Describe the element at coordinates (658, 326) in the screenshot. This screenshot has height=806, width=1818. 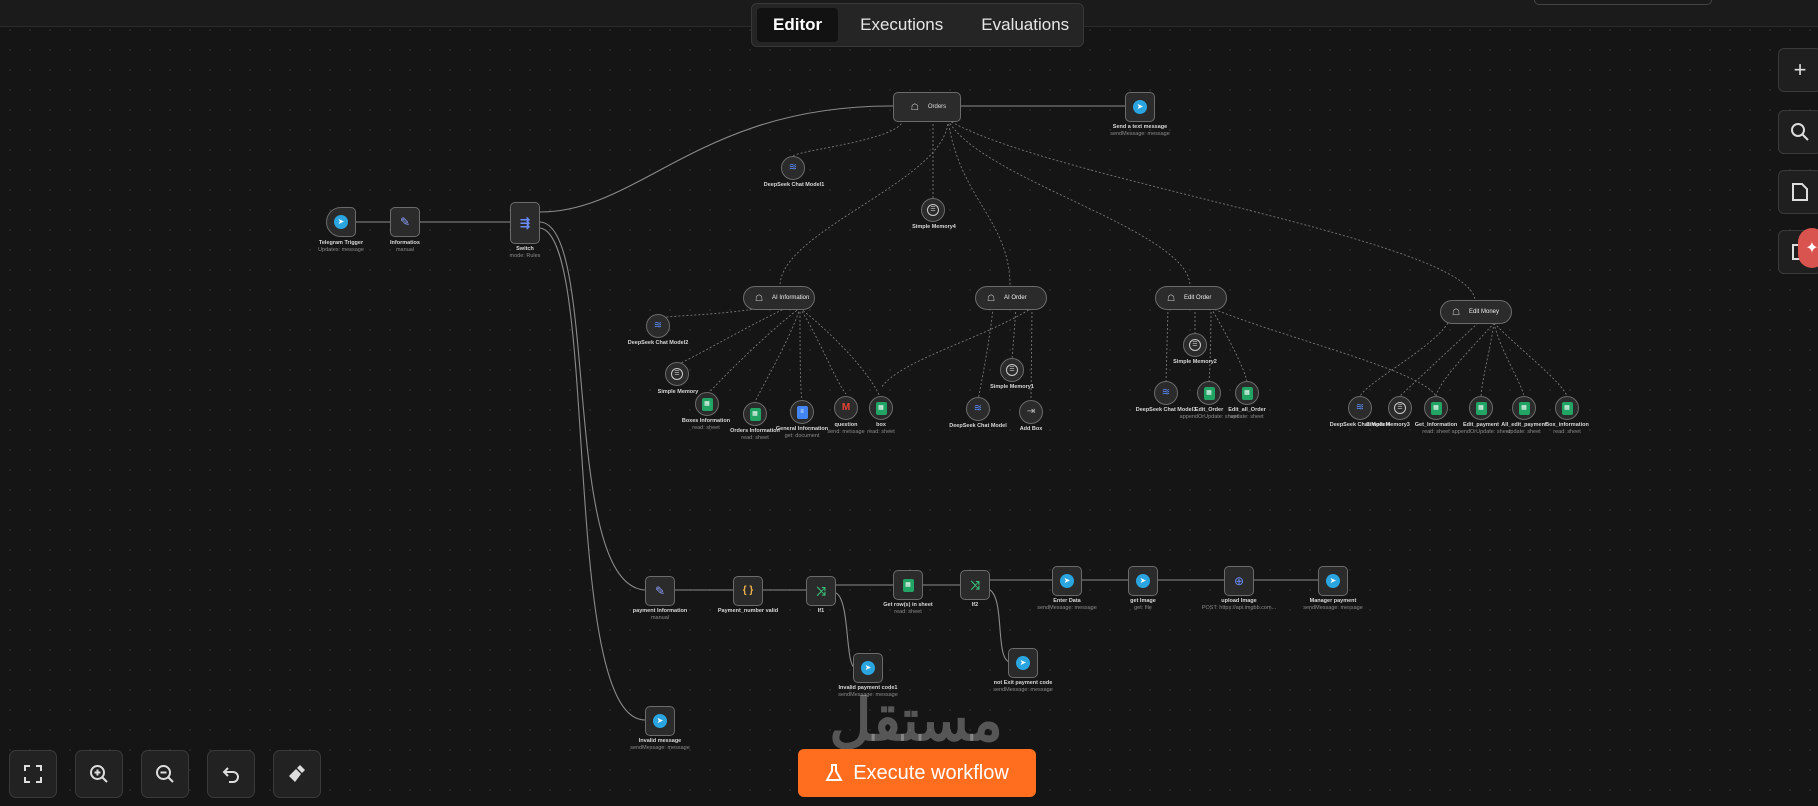
I see `node-deepseek-model2: ≋` at that location.